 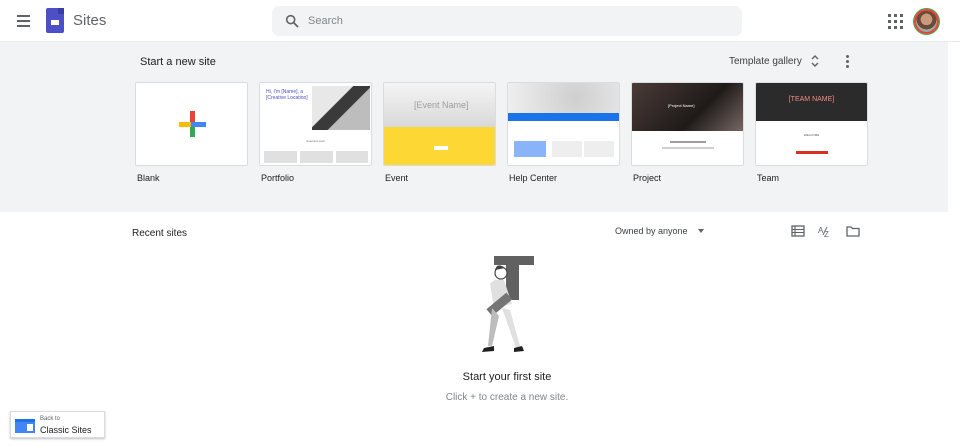 I want to click on classic-caption: Back to, so click(x=50, y=419).